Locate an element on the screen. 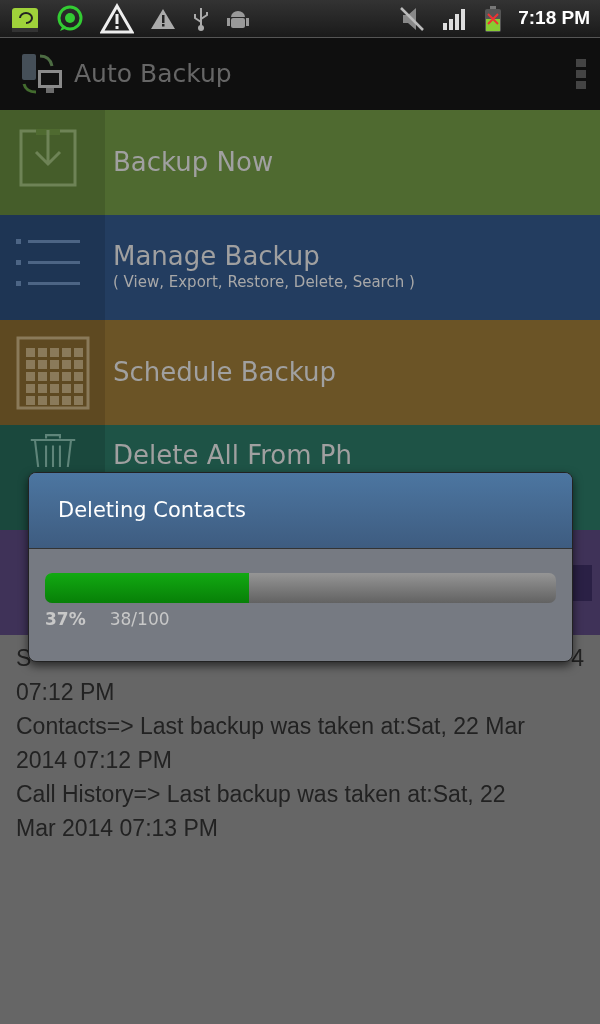 This screenshot has width=600, height=1024. backup-status-text: S is located at coordinates (24, 658).